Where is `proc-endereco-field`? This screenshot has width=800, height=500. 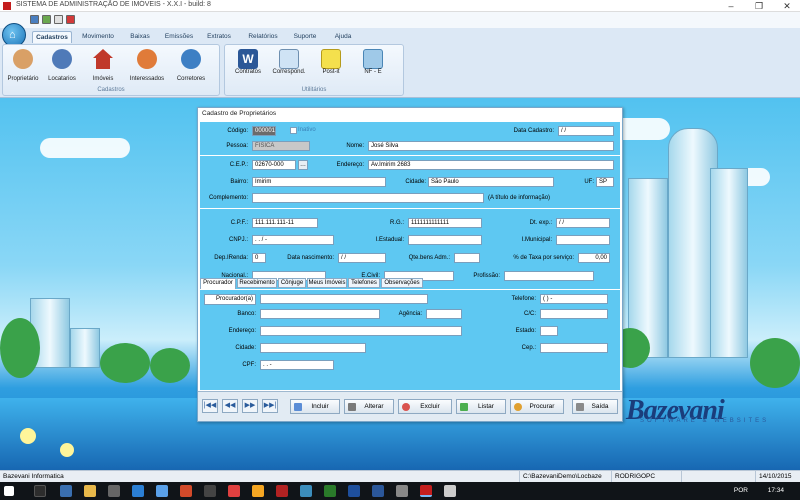 proc-endereco-field is located at coordinates (361, 331).